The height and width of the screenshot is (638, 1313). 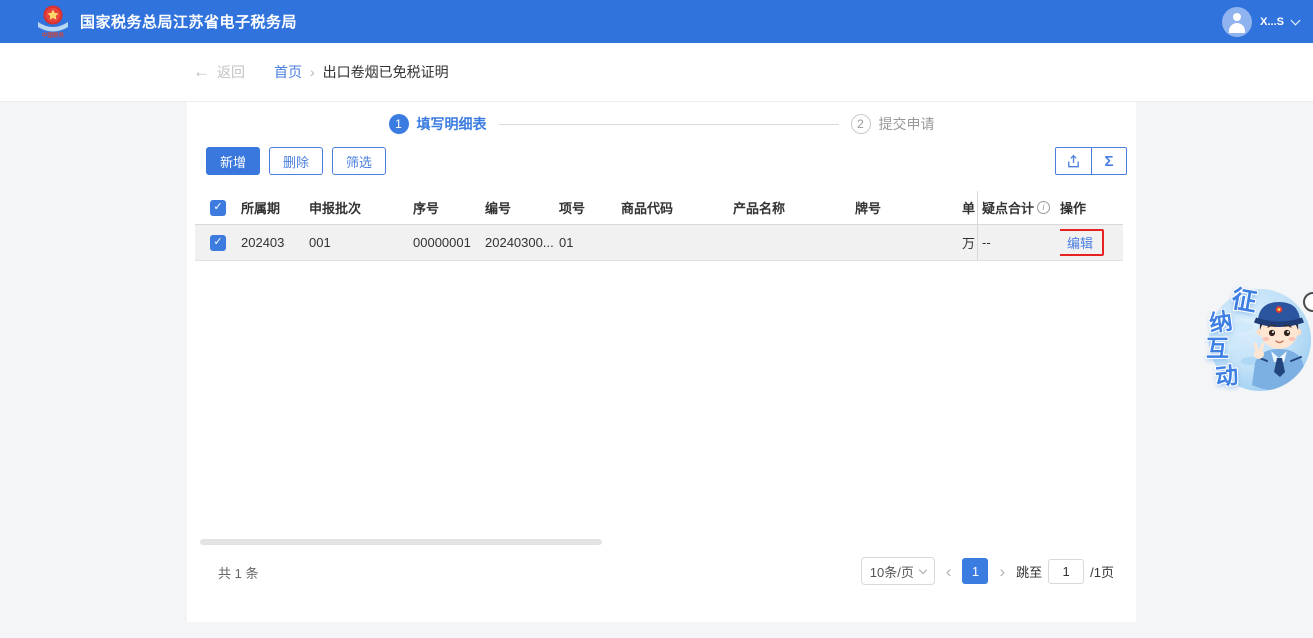 What do you see at coordinates (794, 242) in the screenshot?
I see `cell-product-name-redacted` at bounding box center [794, 242].